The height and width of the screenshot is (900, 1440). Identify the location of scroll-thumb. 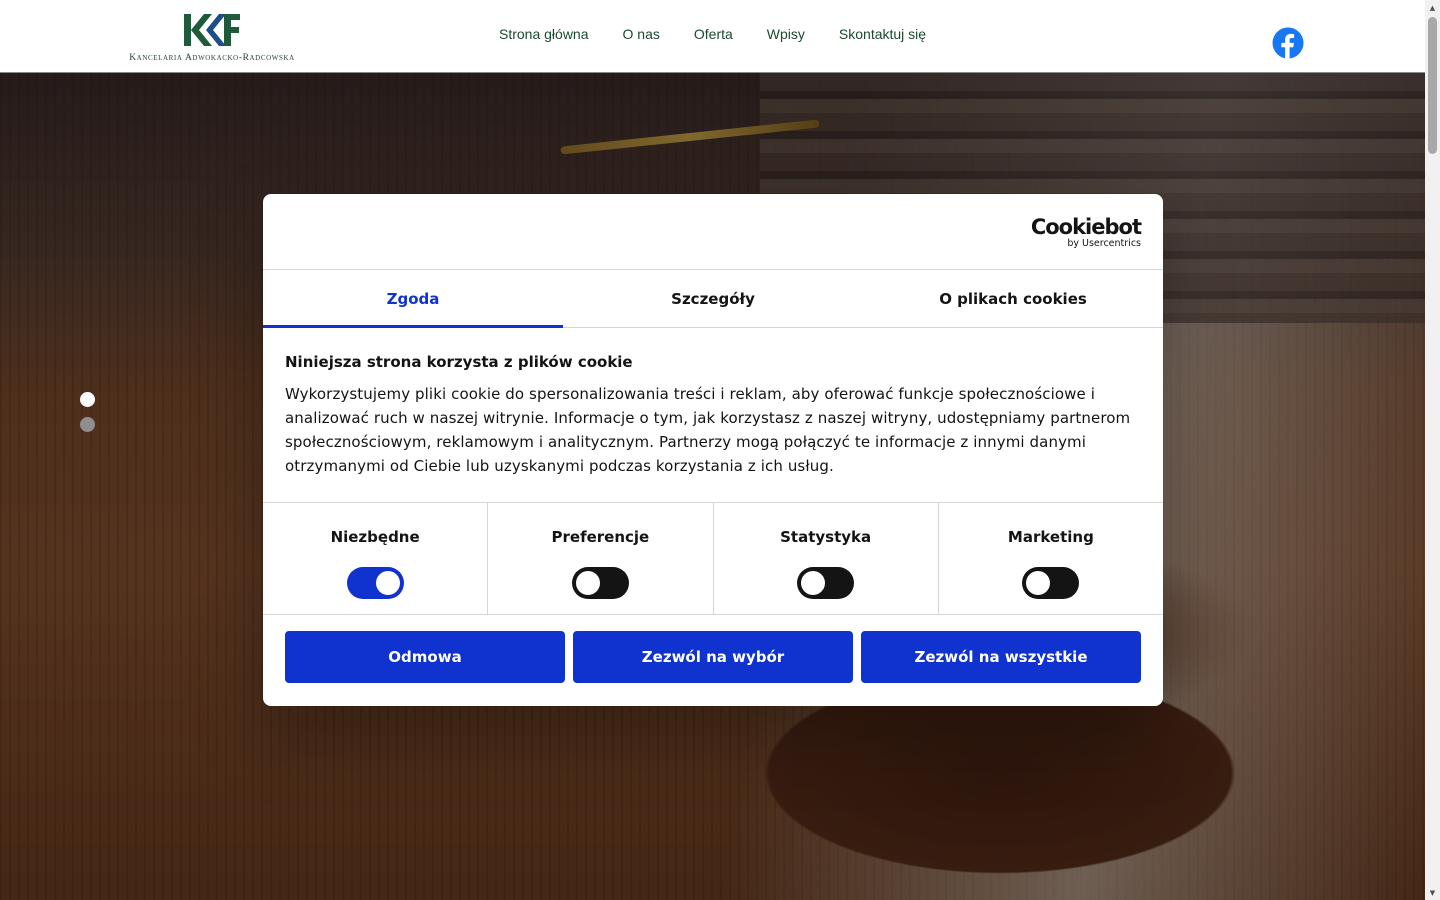
(1432, 85).